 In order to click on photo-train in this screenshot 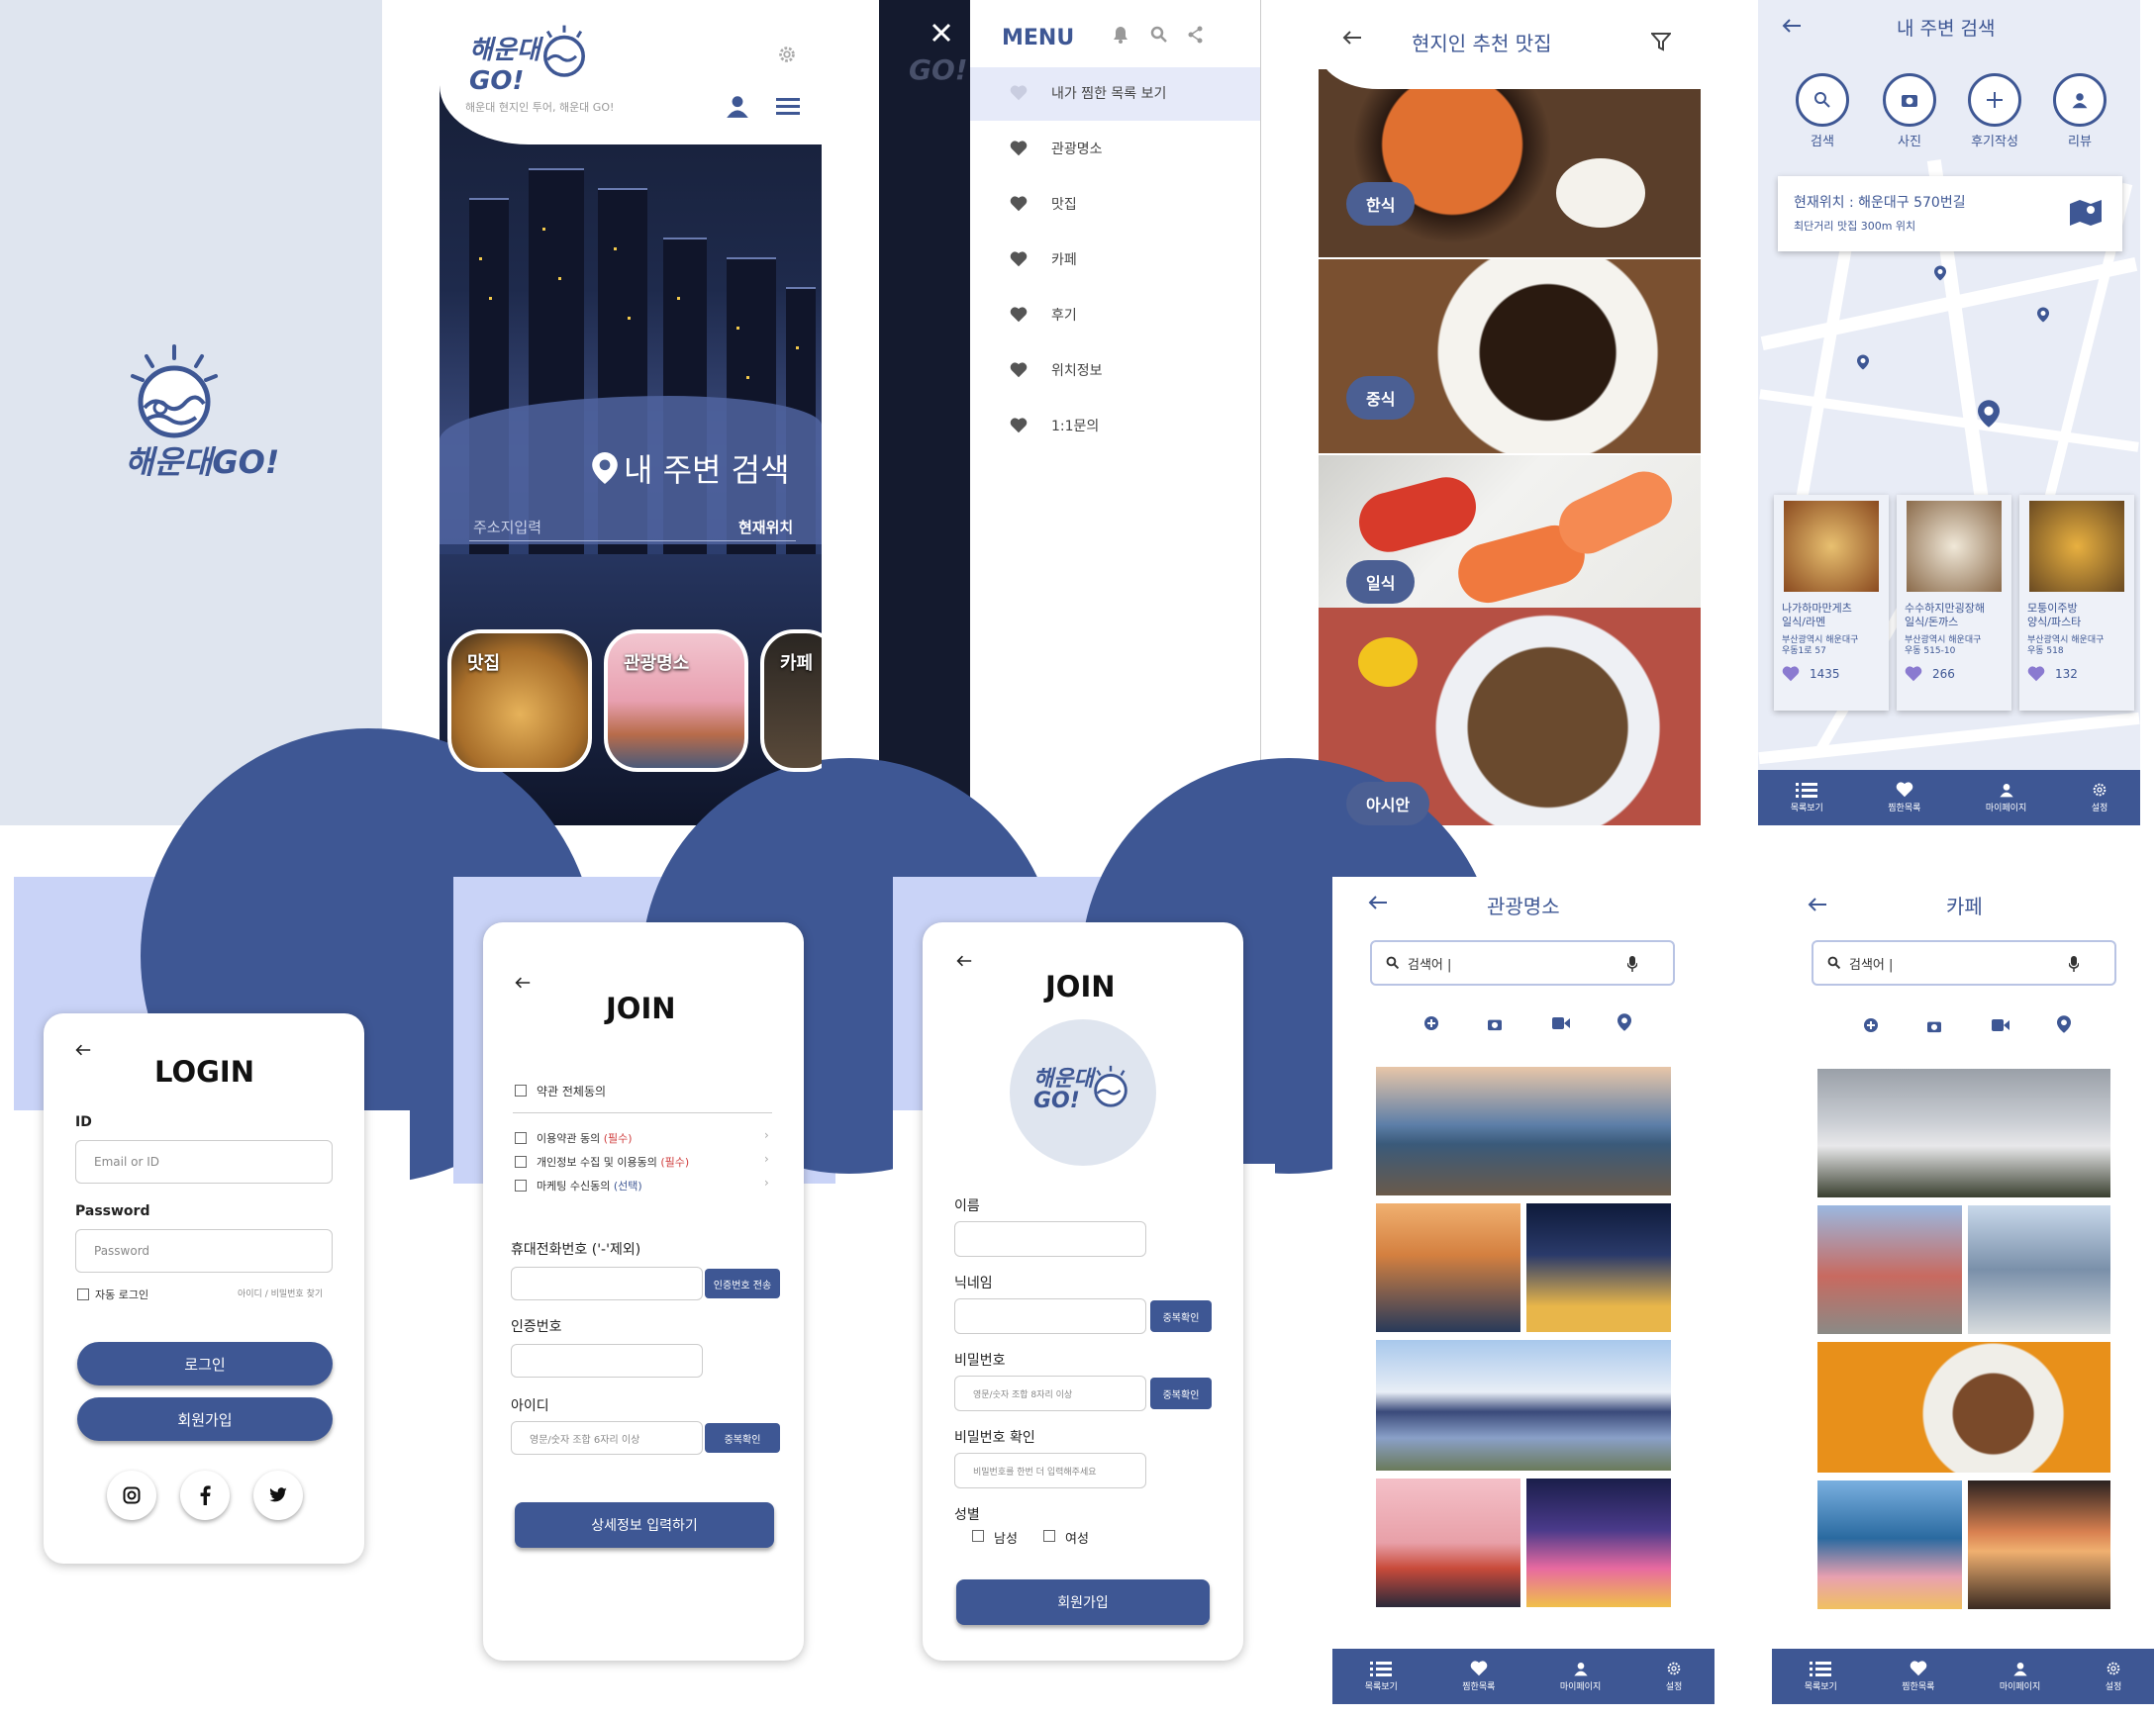, I will do `click(1523, 1405)`.